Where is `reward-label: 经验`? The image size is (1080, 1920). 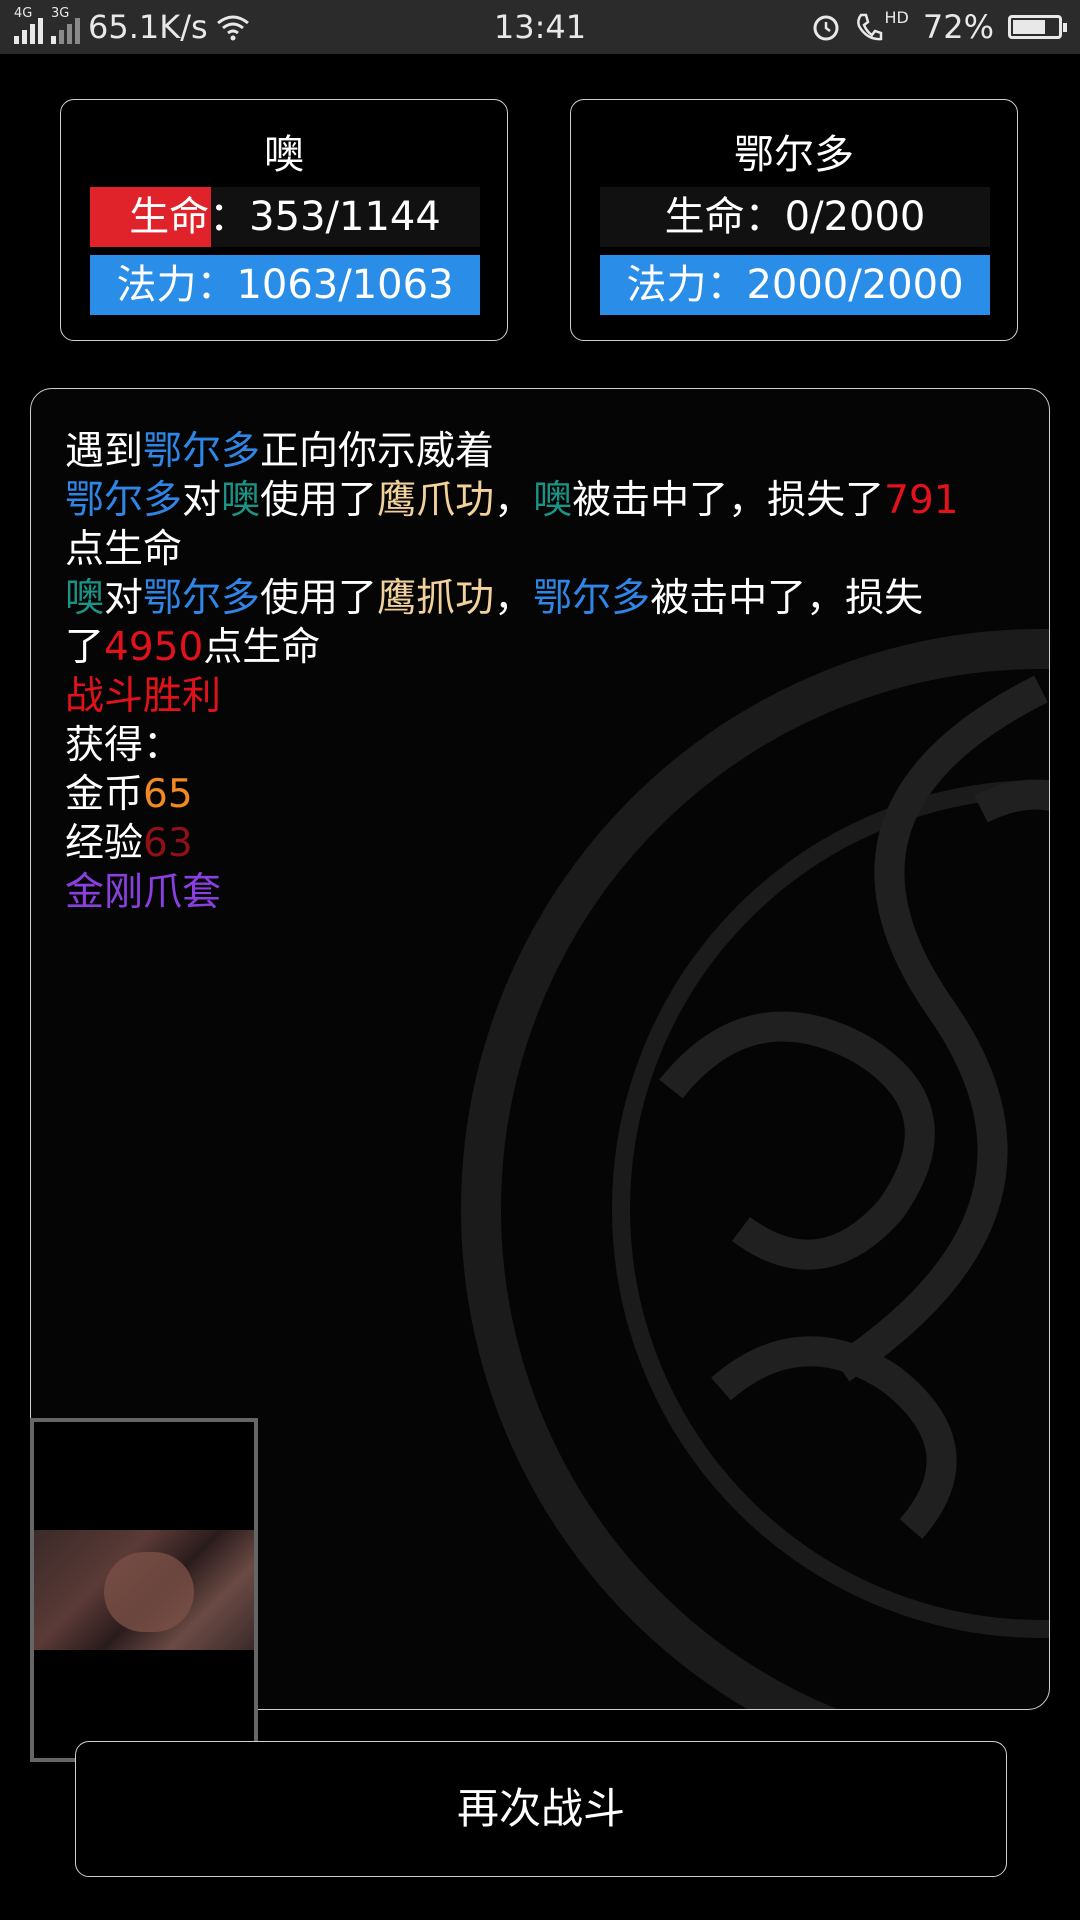
reward-label: 经验 is located at coordinates (104, 843).